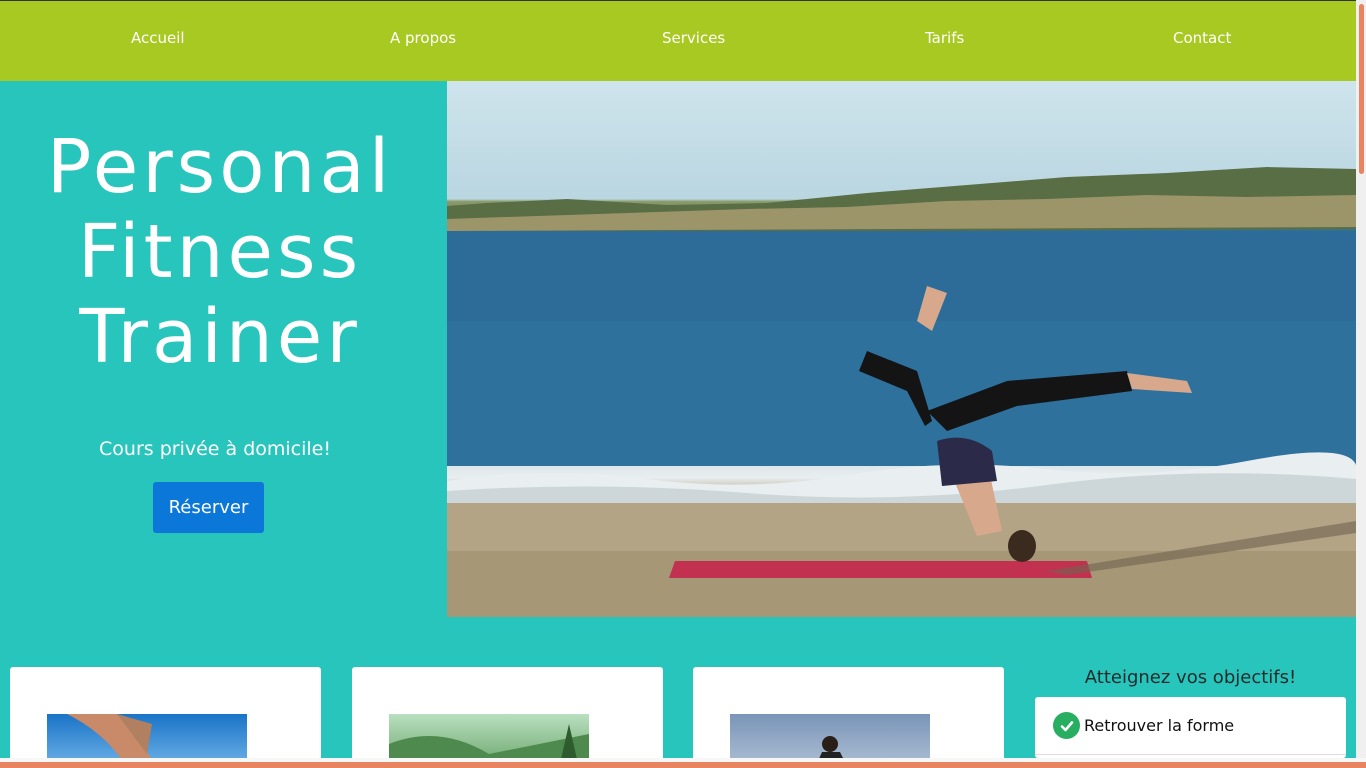 This screenshot has width=1366, height=768. I want to click on main-nav: Accueil A propos Services Tarifs Contact, so click(678, 40).